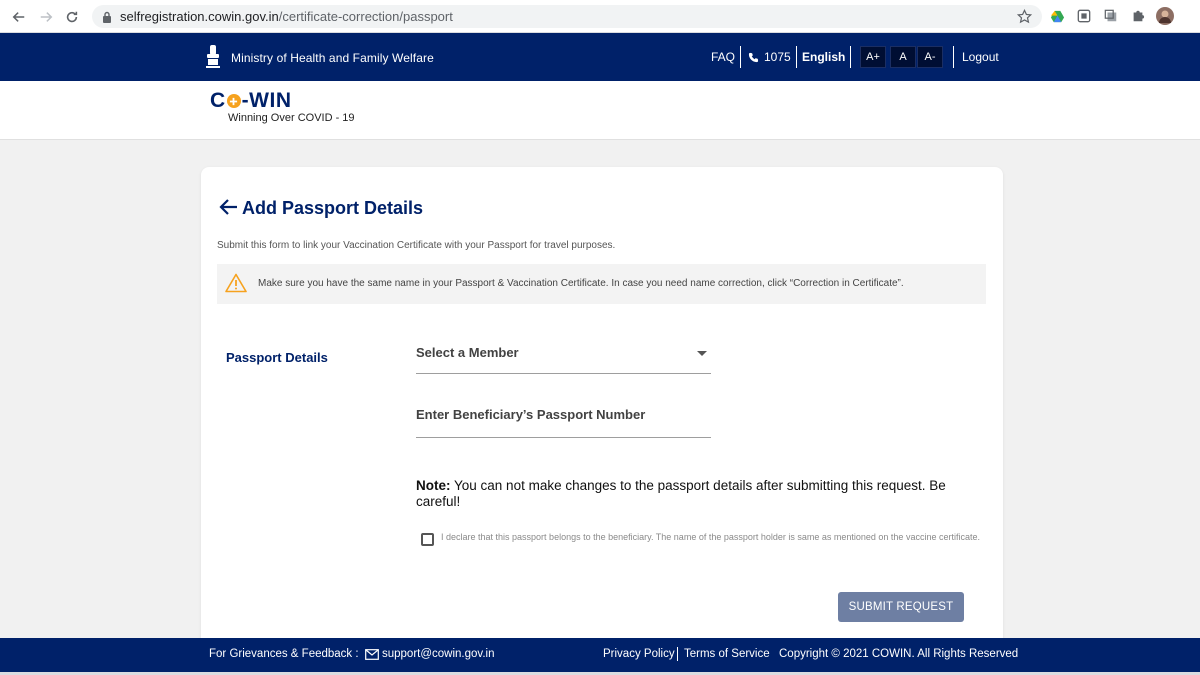 Image resolution: width=1200 pixels, height=675 pixels. I want to click on member-select: Select a Member, so click(563, 355).